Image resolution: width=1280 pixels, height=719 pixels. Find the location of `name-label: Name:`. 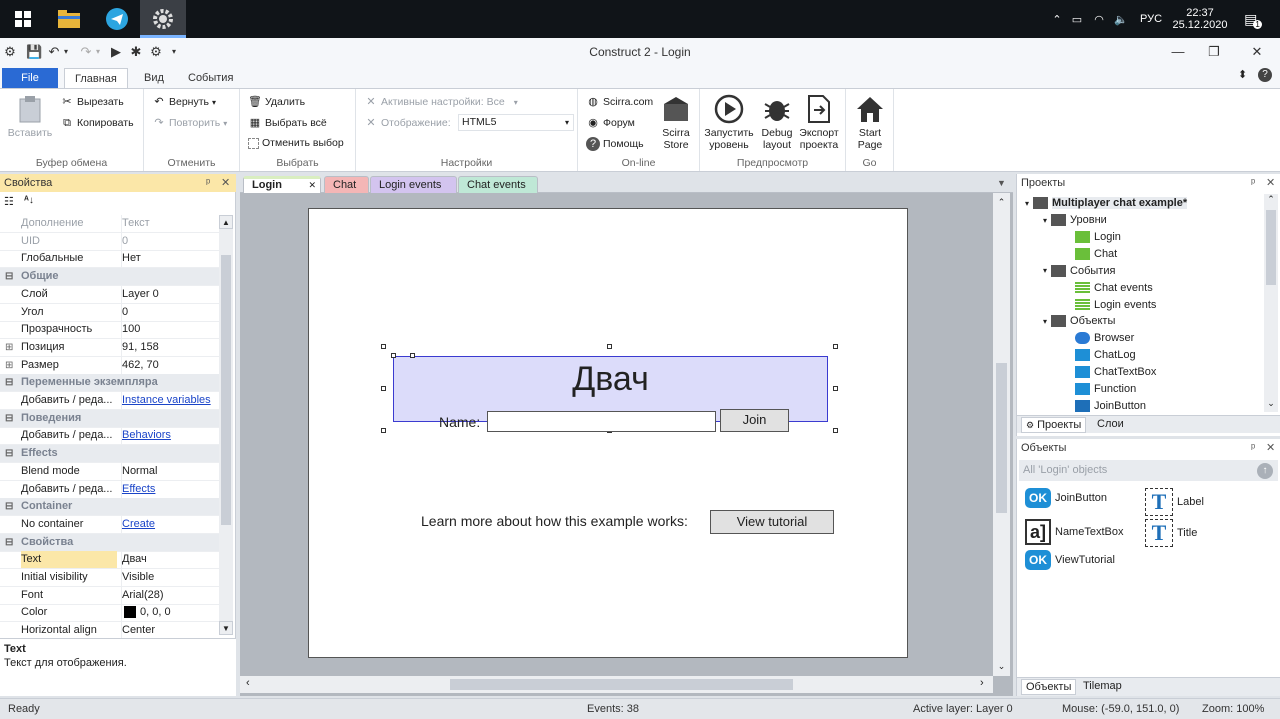

name-label: Name: is located at coordinates (459, 422).